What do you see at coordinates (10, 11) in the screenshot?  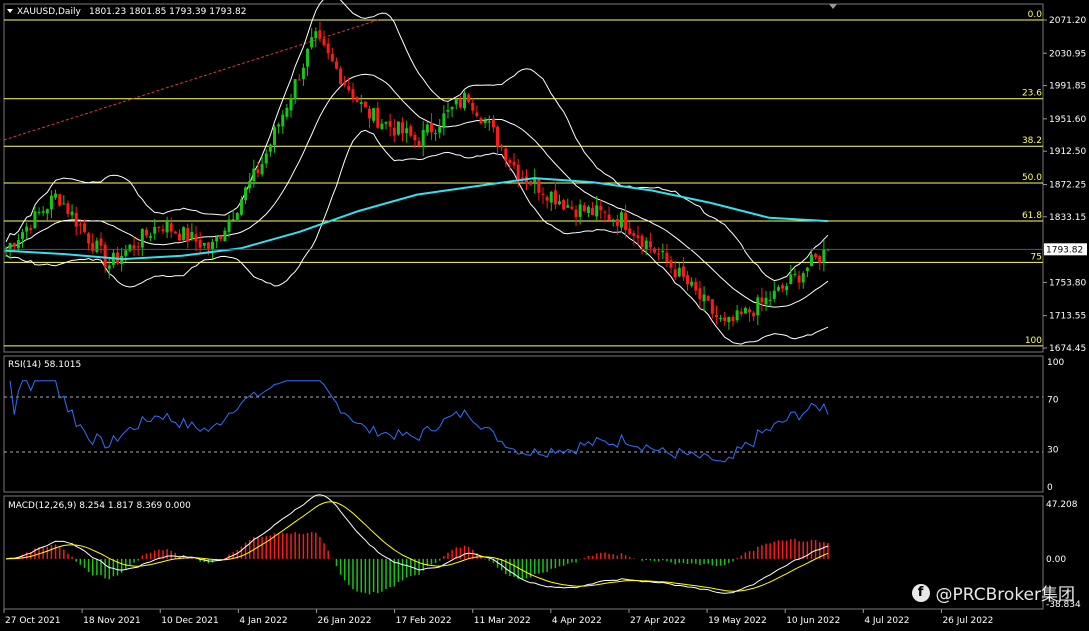 I see `menu-arrow-icon` at bounding box center [10, 11].